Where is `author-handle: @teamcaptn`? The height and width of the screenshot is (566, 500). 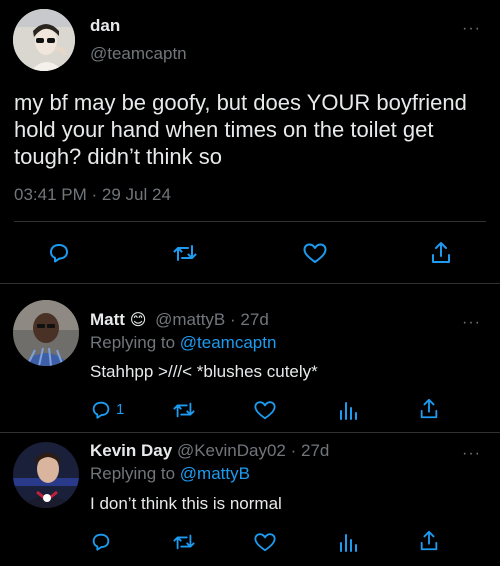 author-handle: @teamcaptn is located at coordinates (138, 54).